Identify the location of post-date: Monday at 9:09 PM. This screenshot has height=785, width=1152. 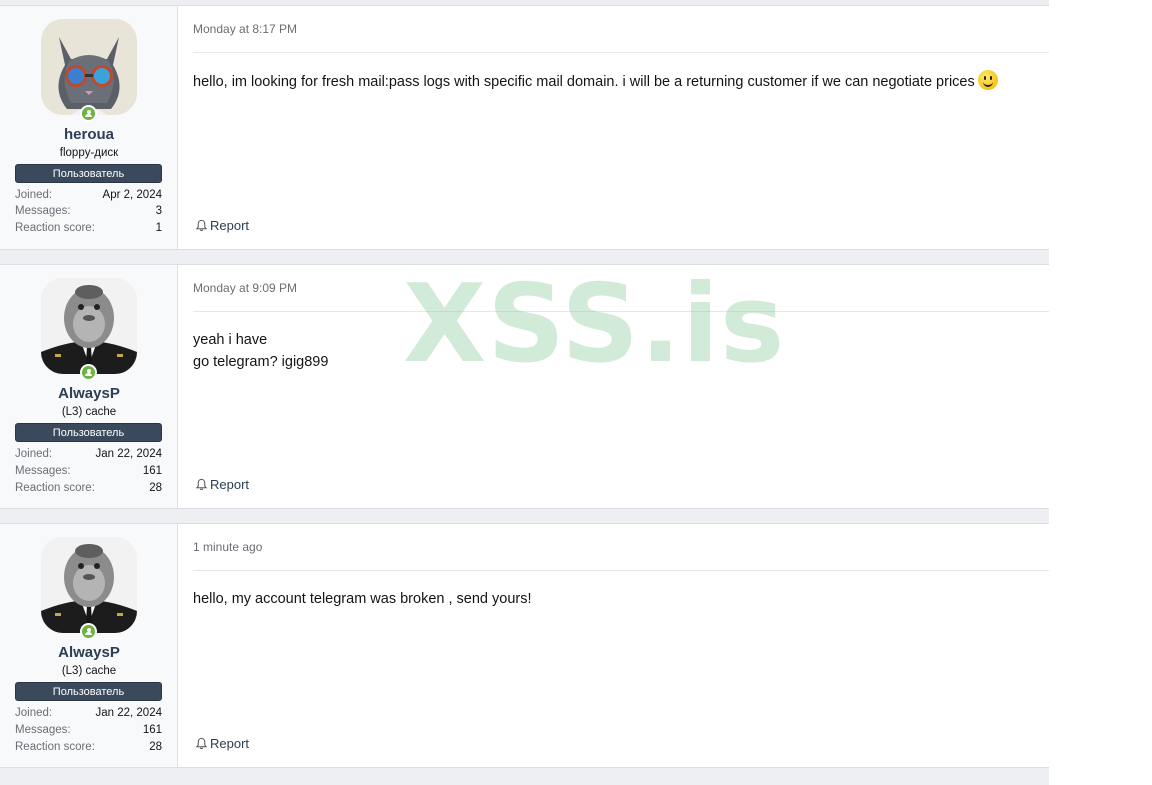
(245, 288).